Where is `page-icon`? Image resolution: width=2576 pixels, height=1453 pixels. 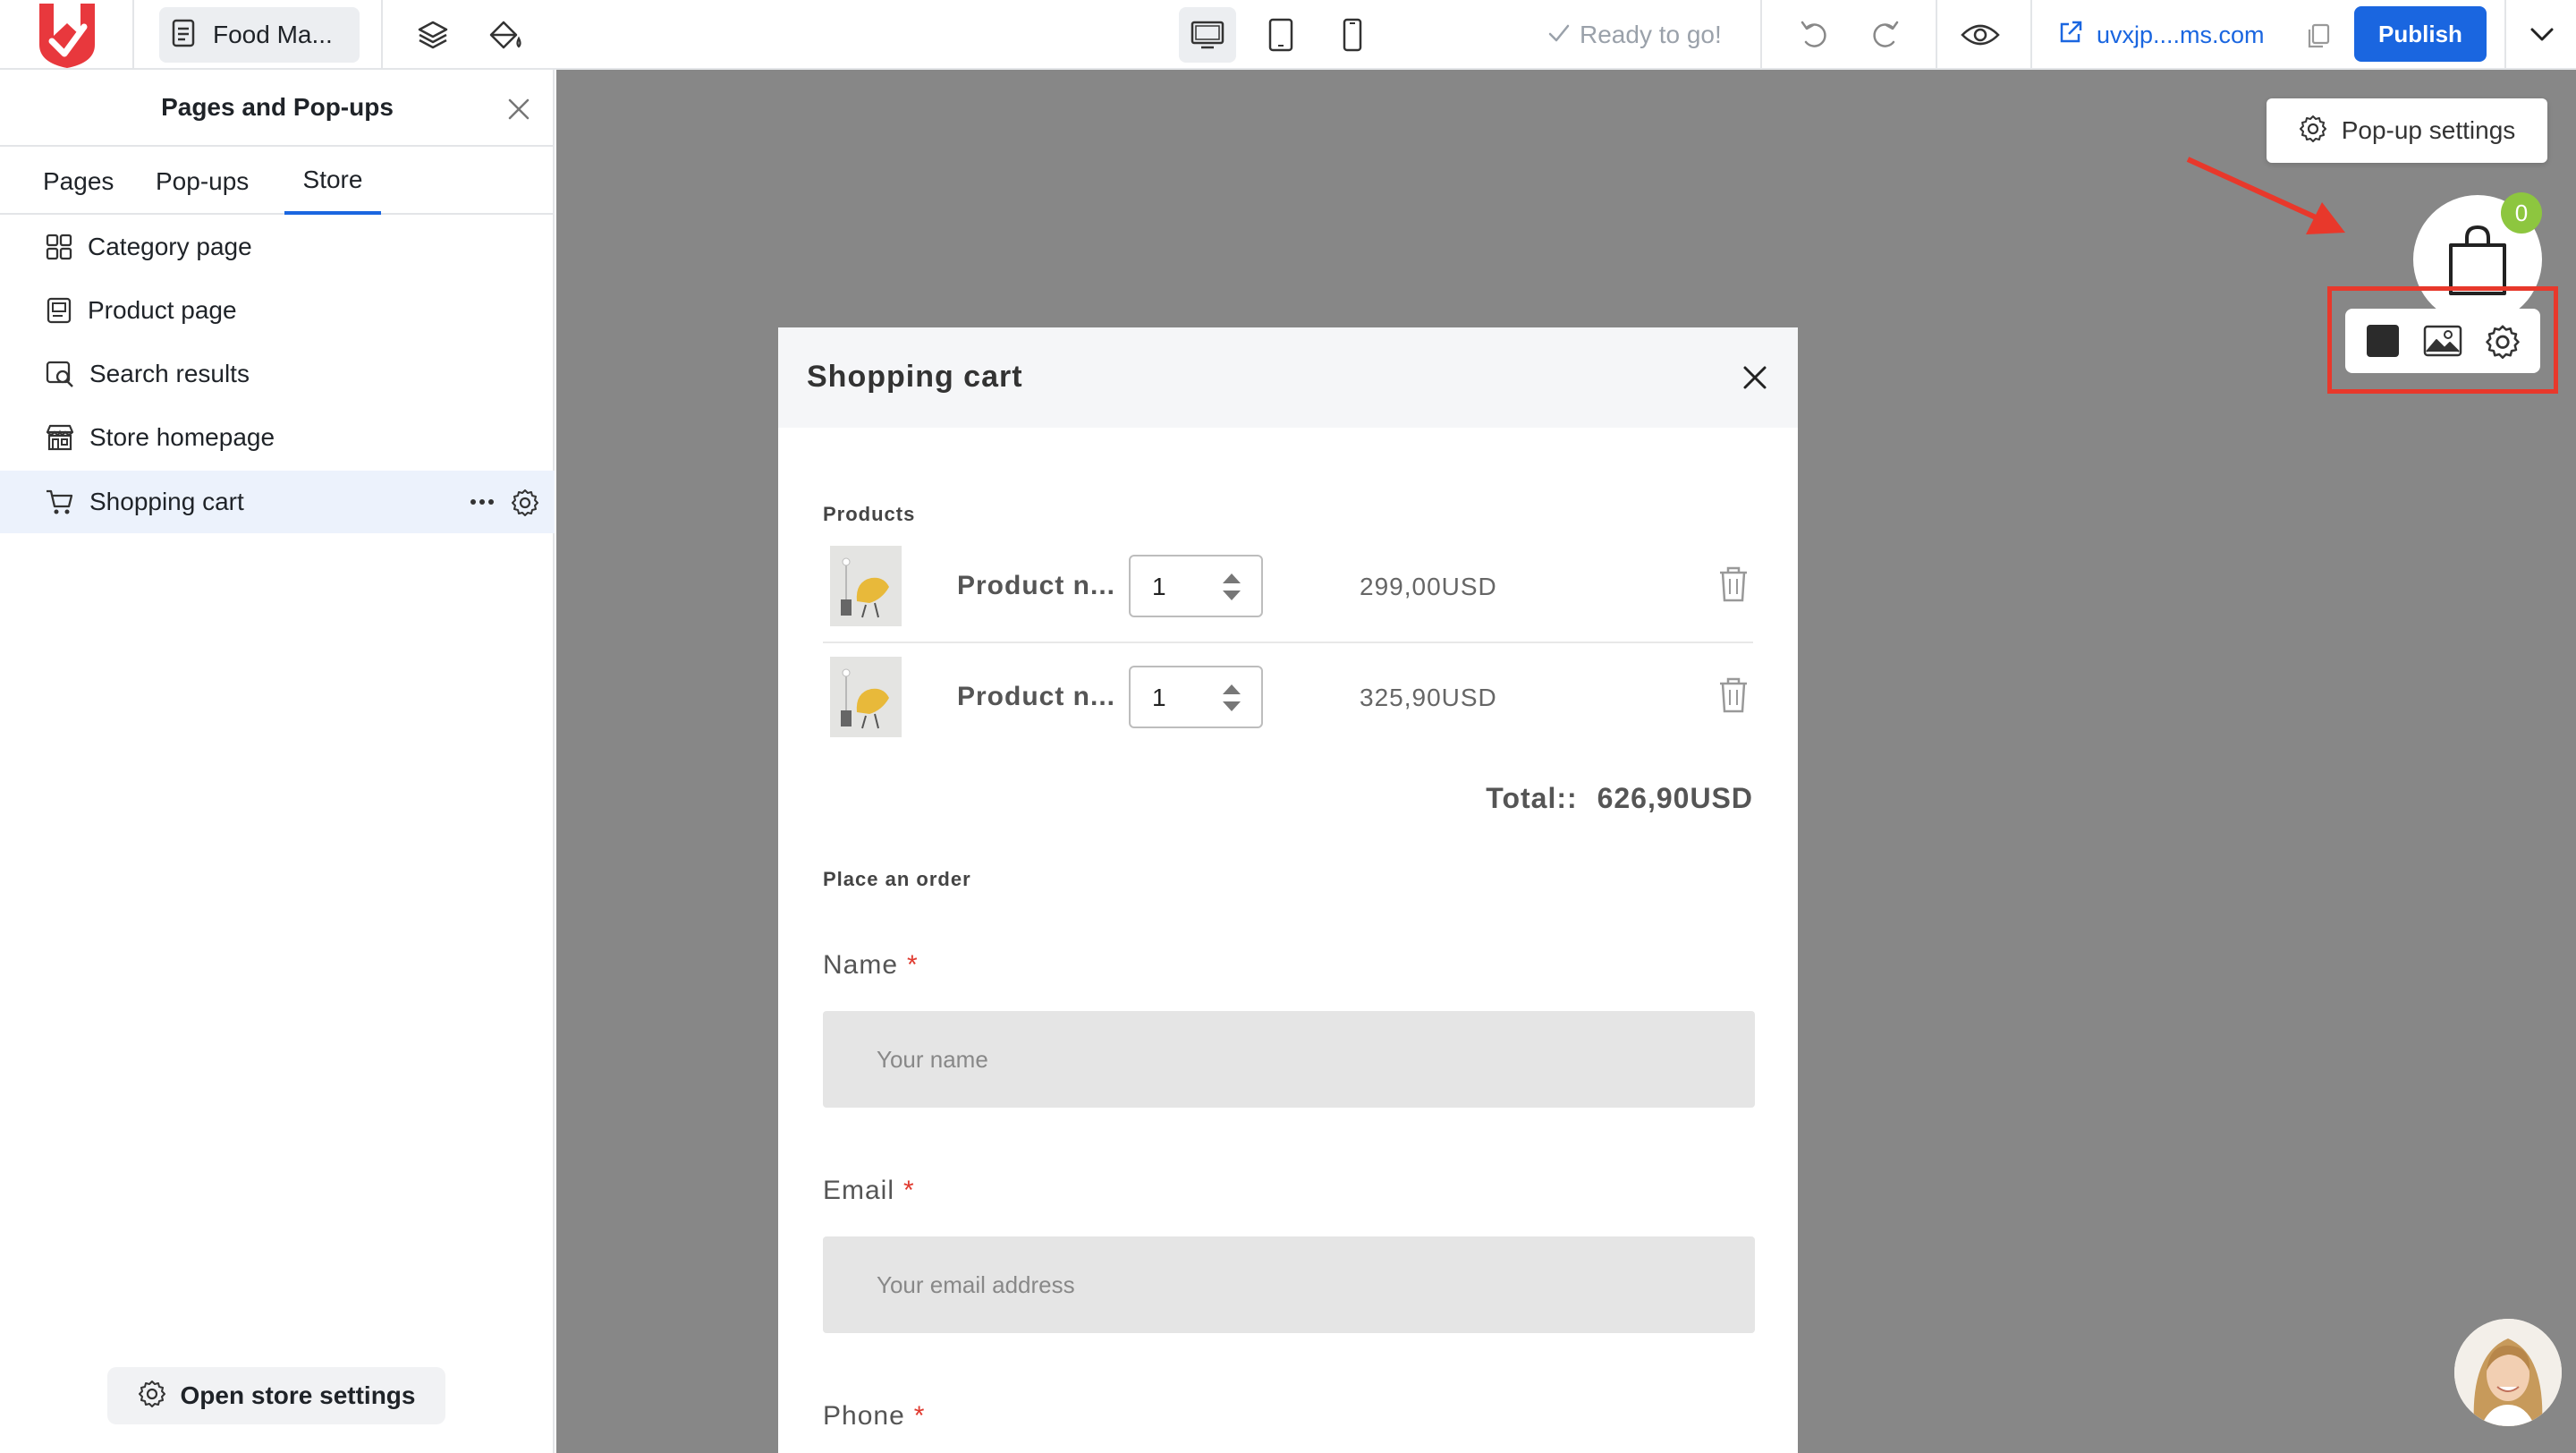
page-icon is located at coordinates (183, 35).